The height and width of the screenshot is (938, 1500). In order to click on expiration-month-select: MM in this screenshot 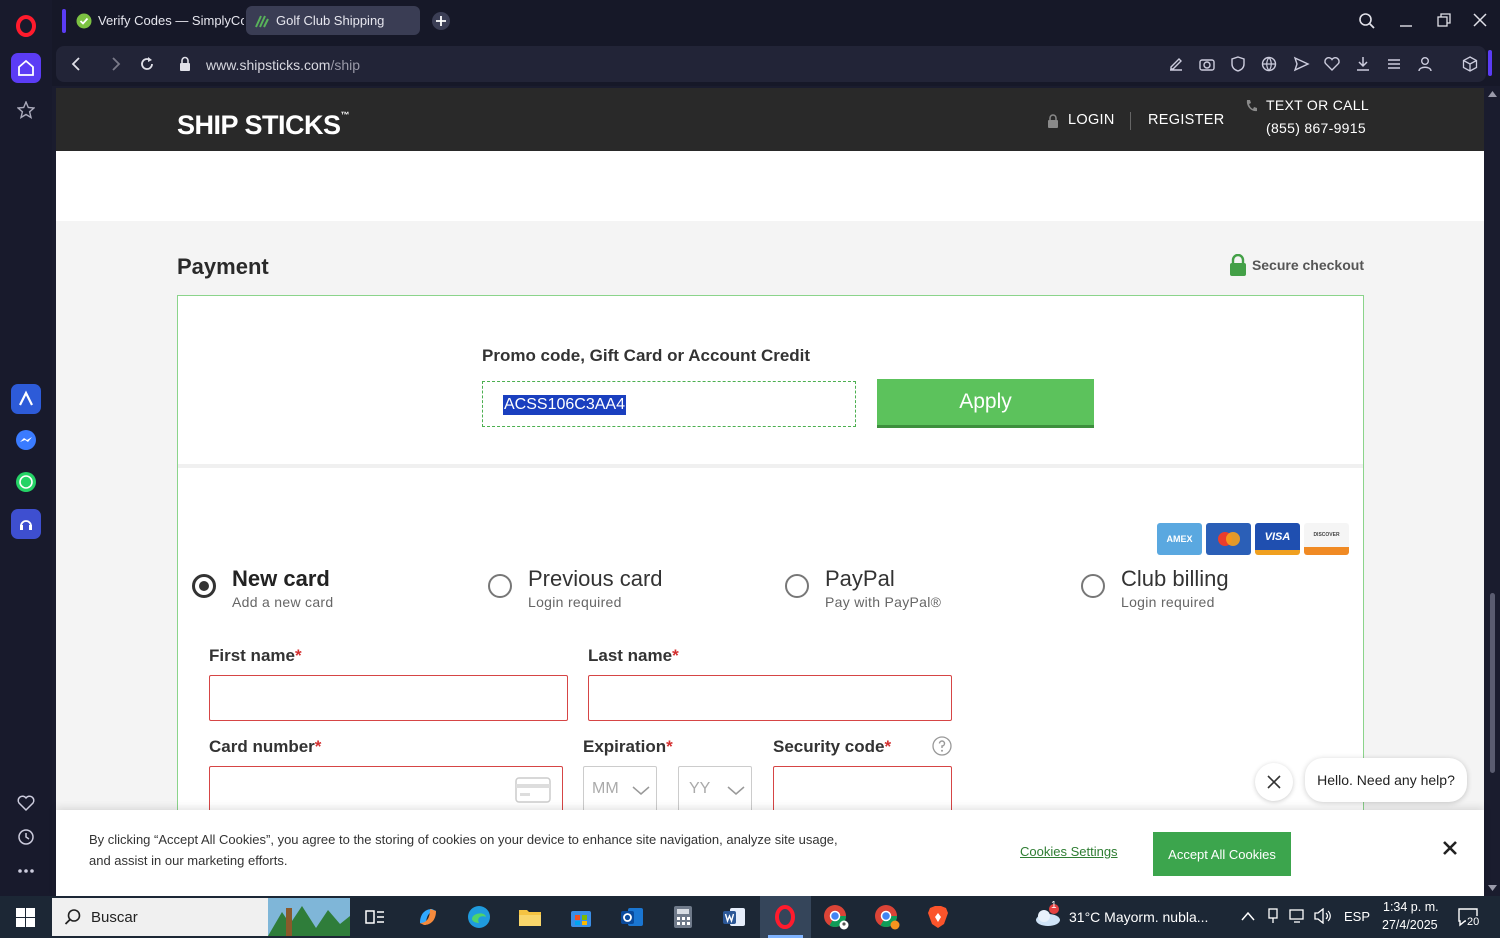, I will do `click(620, 789)`.